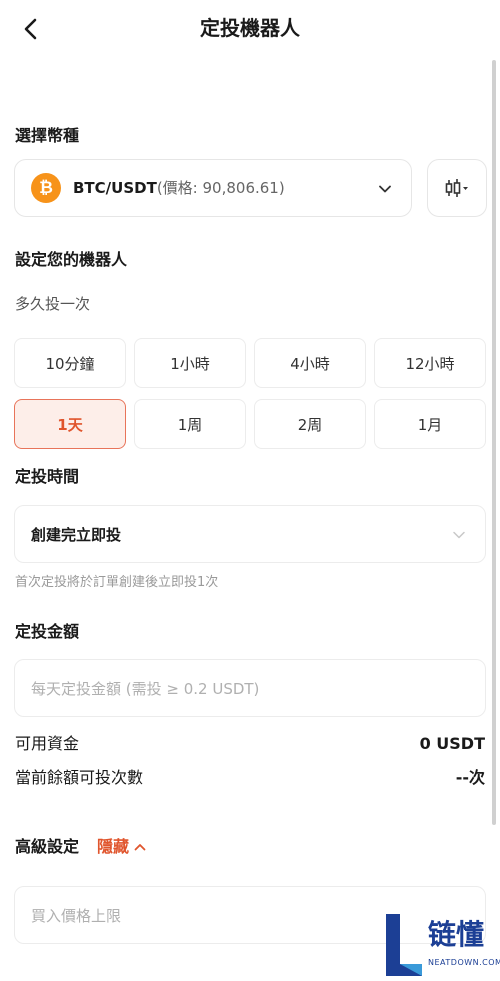  I want to click on frequency-option-selected: 1天, so click(70, 424).